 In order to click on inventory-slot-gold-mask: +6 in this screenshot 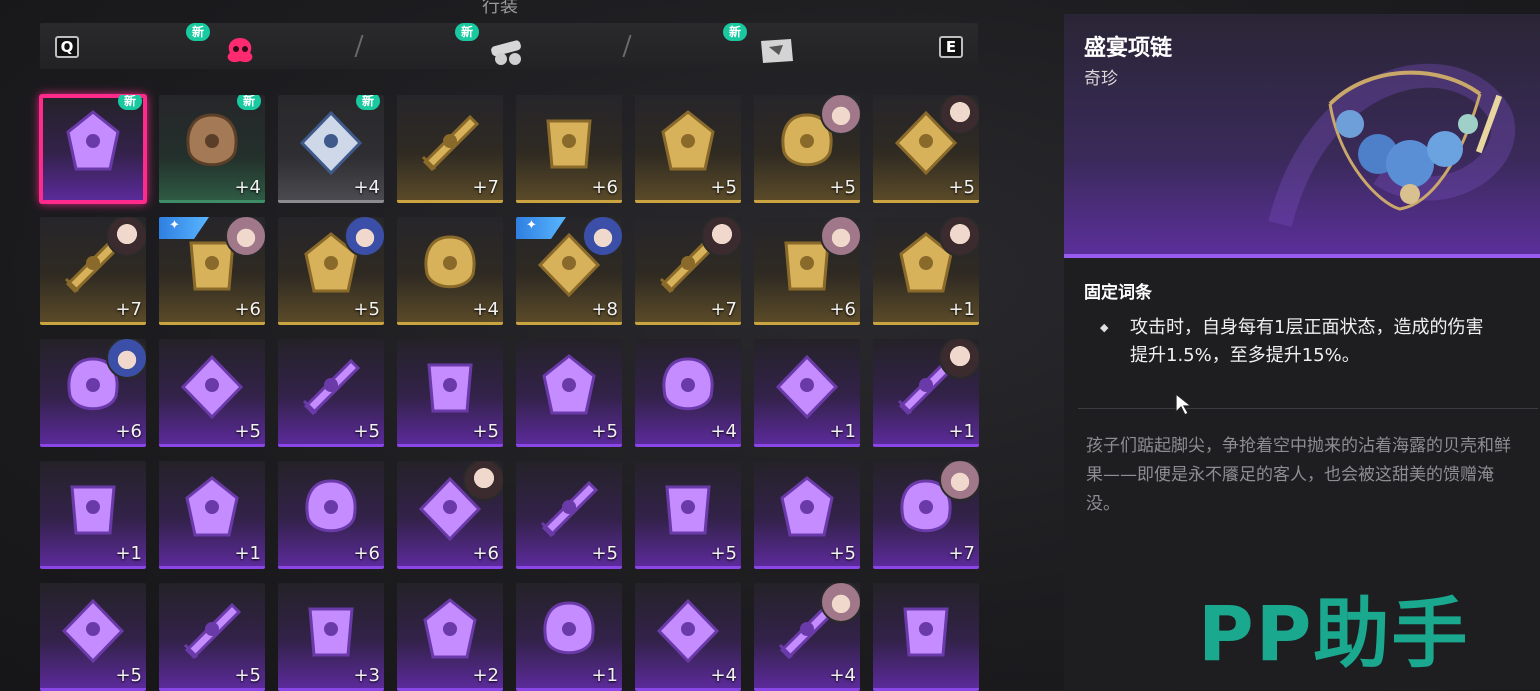, I will do `click(450, 515)`.